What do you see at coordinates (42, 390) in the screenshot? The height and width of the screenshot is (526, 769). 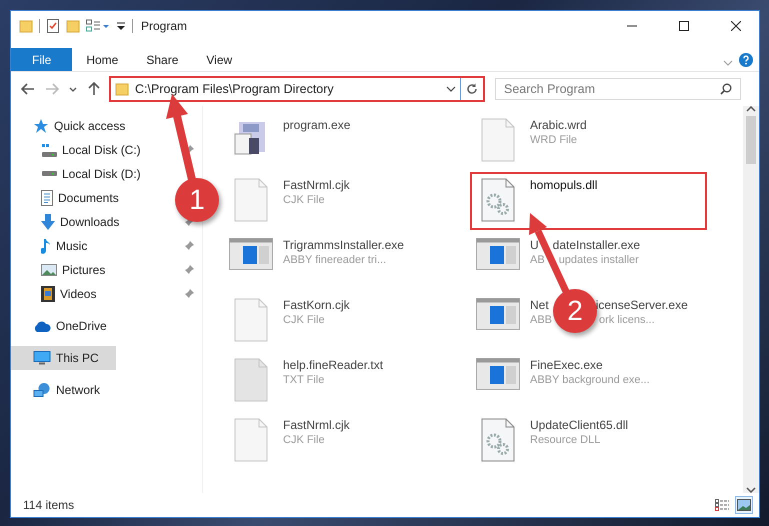 I see `network-icon` at bounding box center [42, 390].